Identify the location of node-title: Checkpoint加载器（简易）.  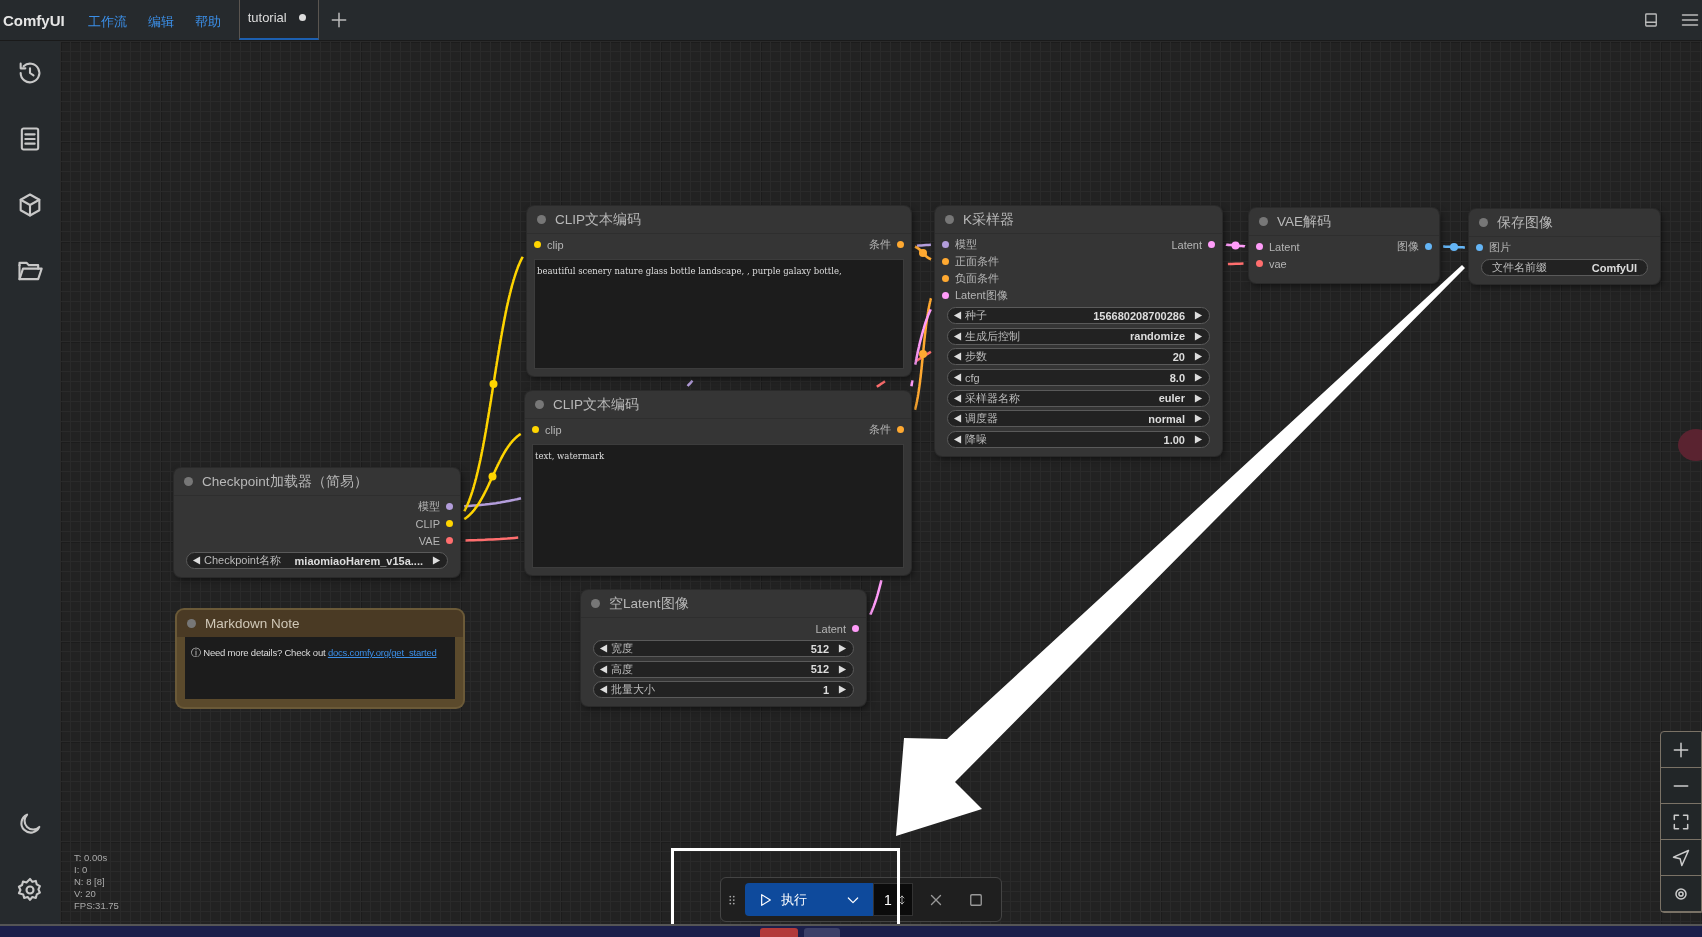
(285, 481).